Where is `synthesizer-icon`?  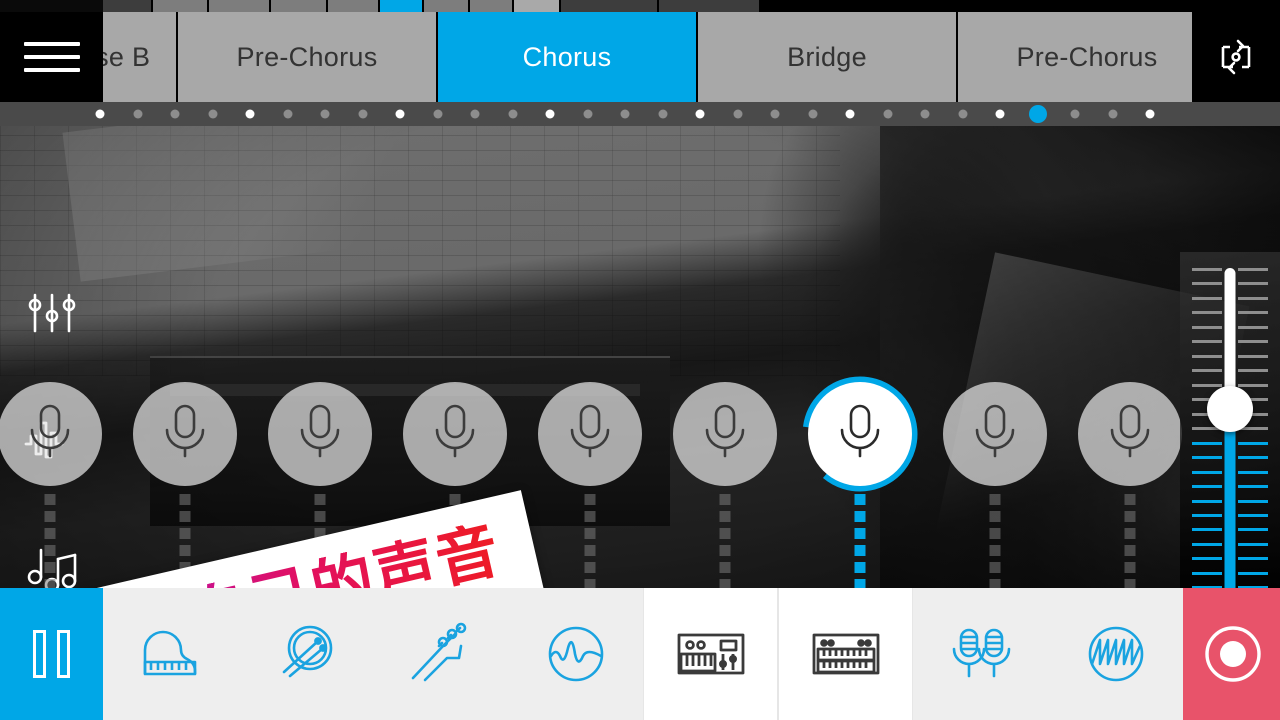
synthesizer-icon is located at coordinates (710, 654).